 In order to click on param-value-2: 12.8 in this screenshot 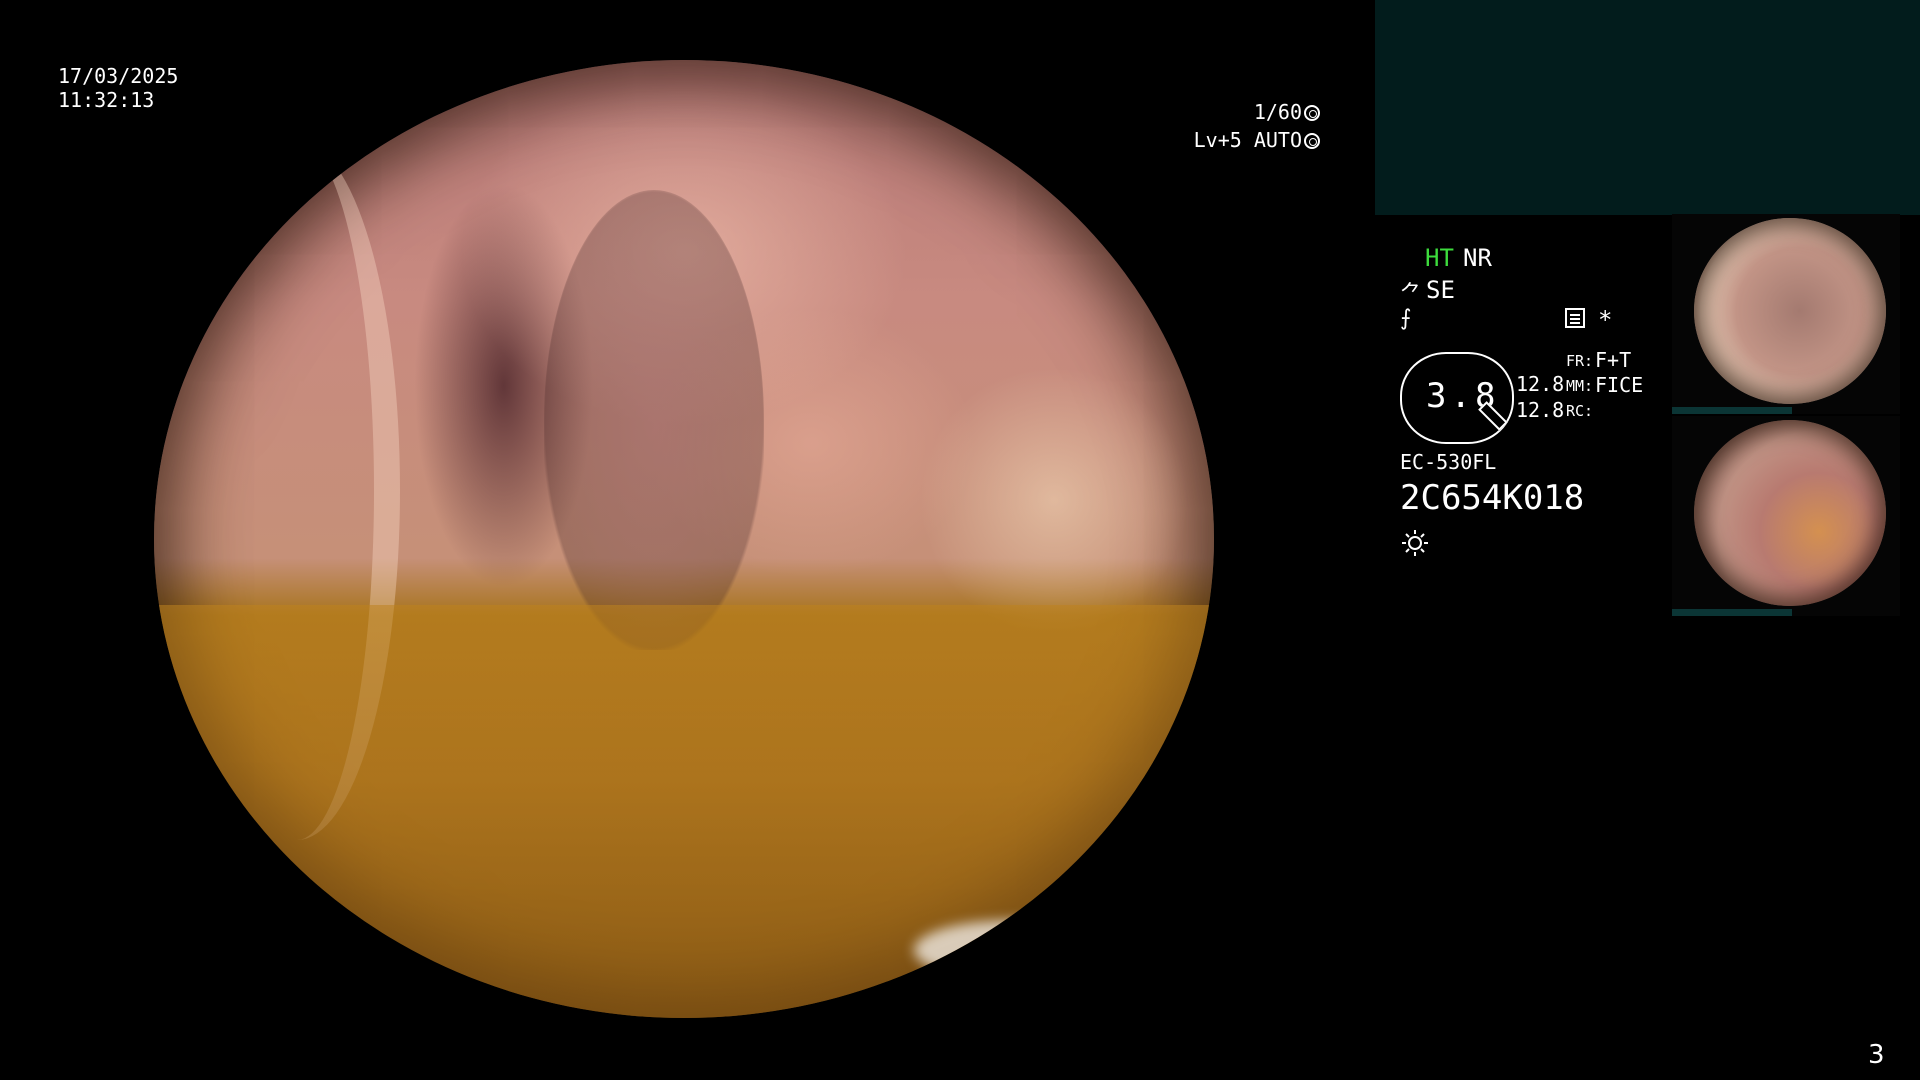, I will do `click(1540, 410)`.